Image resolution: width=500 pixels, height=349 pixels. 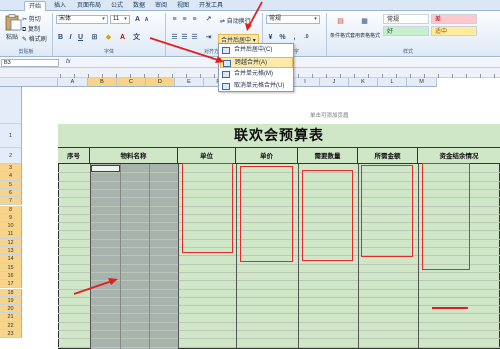 What do you see at coordinates (254, 16) in the screenshot?
I see `arrow-to-merge-button` at bounding box center [254, 16].